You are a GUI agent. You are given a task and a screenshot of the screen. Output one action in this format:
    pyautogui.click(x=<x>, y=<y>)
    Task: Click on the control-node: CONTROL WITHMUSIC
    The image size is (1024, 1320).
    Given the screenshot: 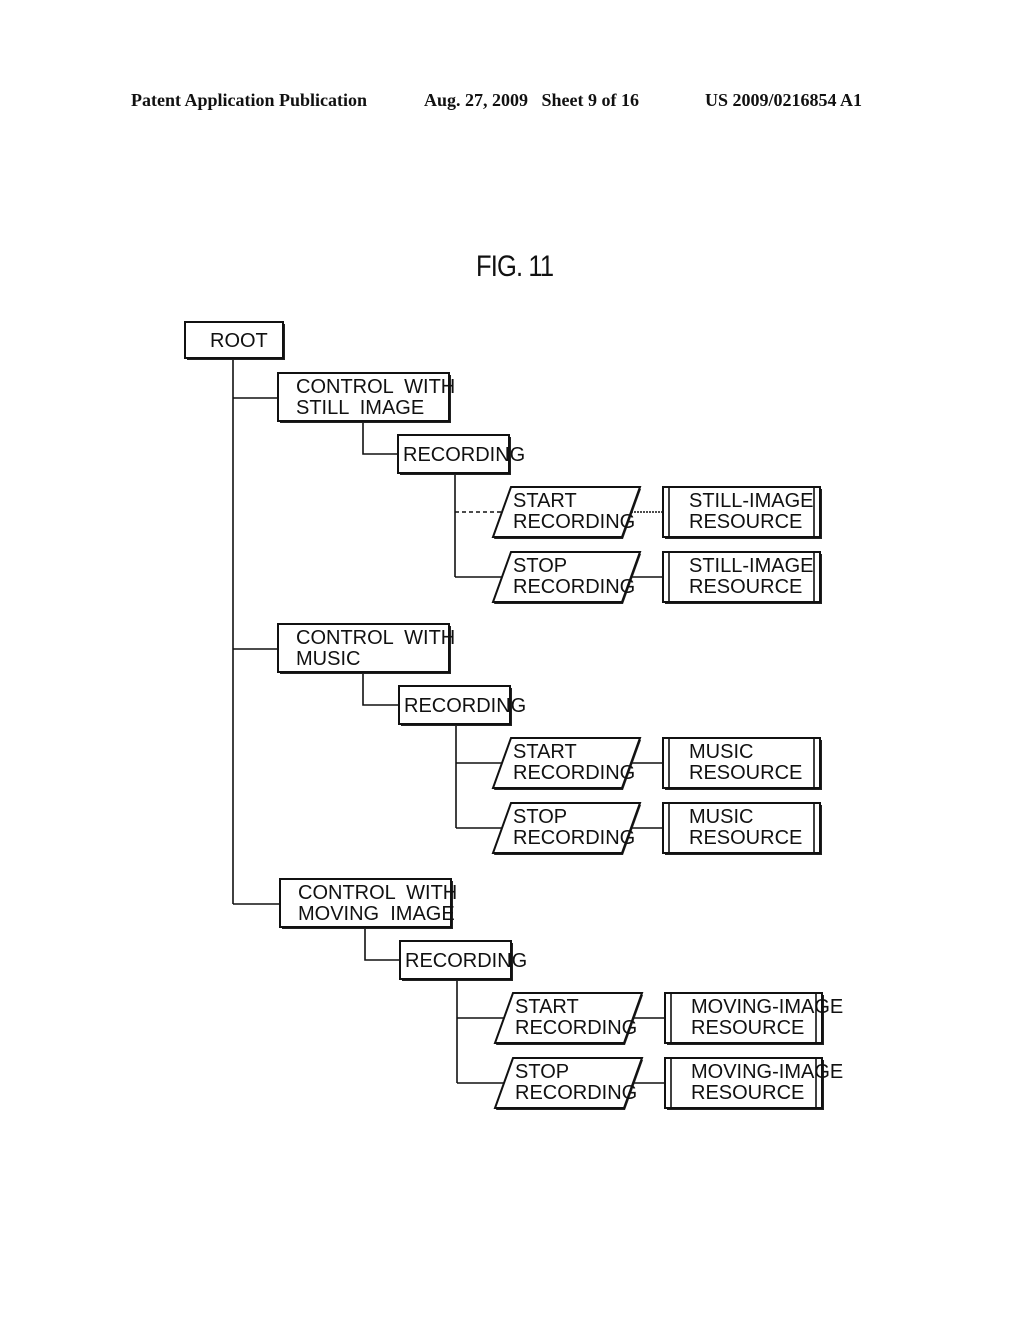 What is the action you would take?
    pyautogui.click(x=366, y=648)
    